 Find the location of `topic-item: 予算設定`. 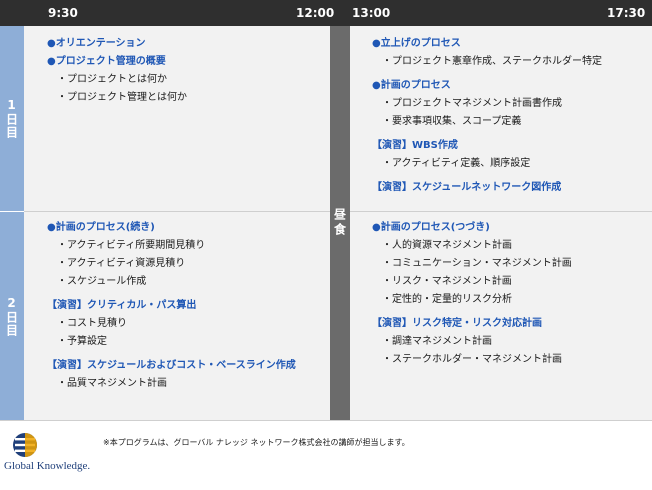

topic-item: 予算設定 is located at coordinates (171, 342).